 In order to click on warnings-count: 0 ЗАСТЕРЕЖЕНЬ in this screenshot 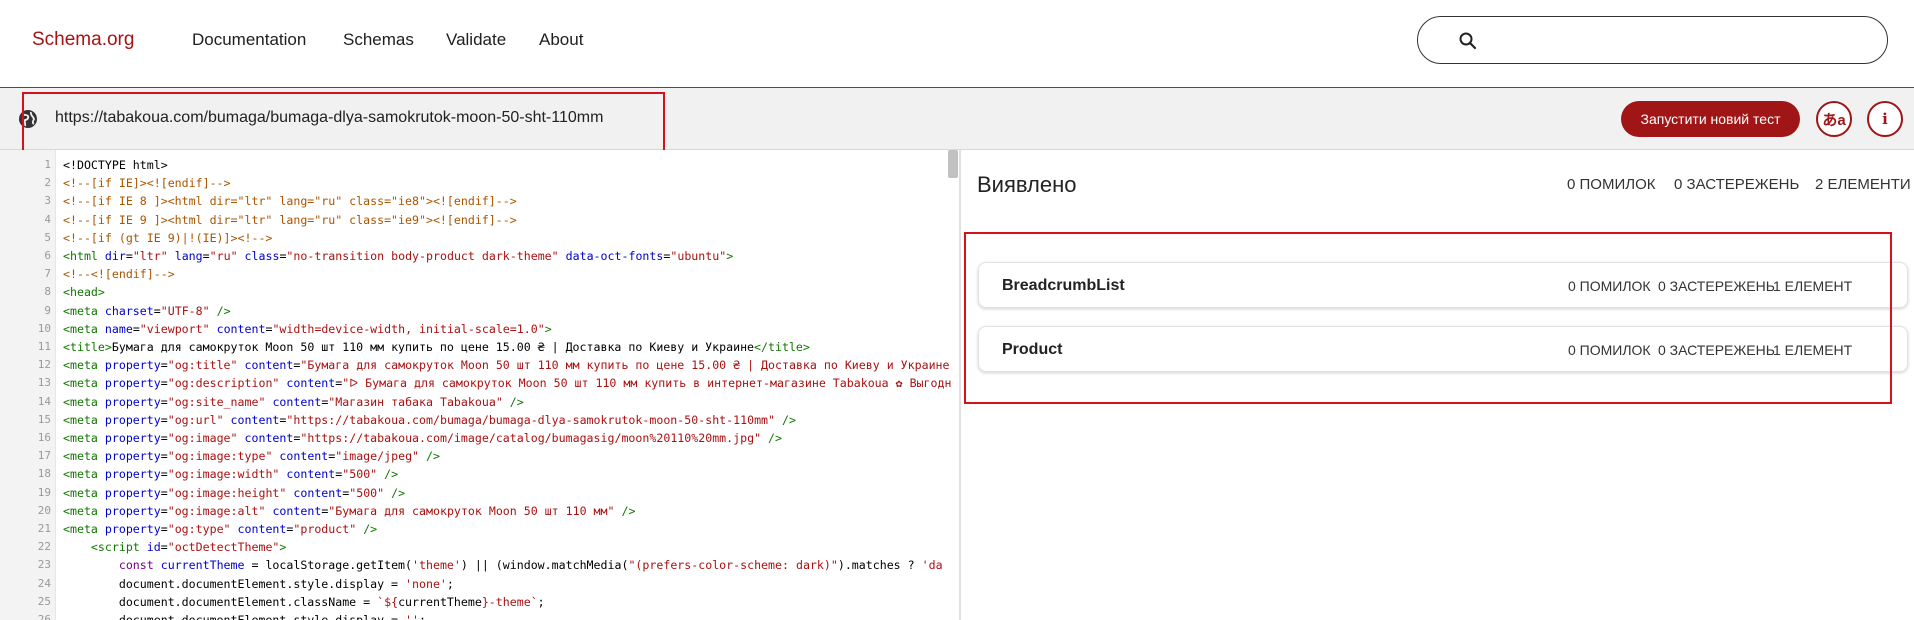, I will do `click(1737, 184)`.